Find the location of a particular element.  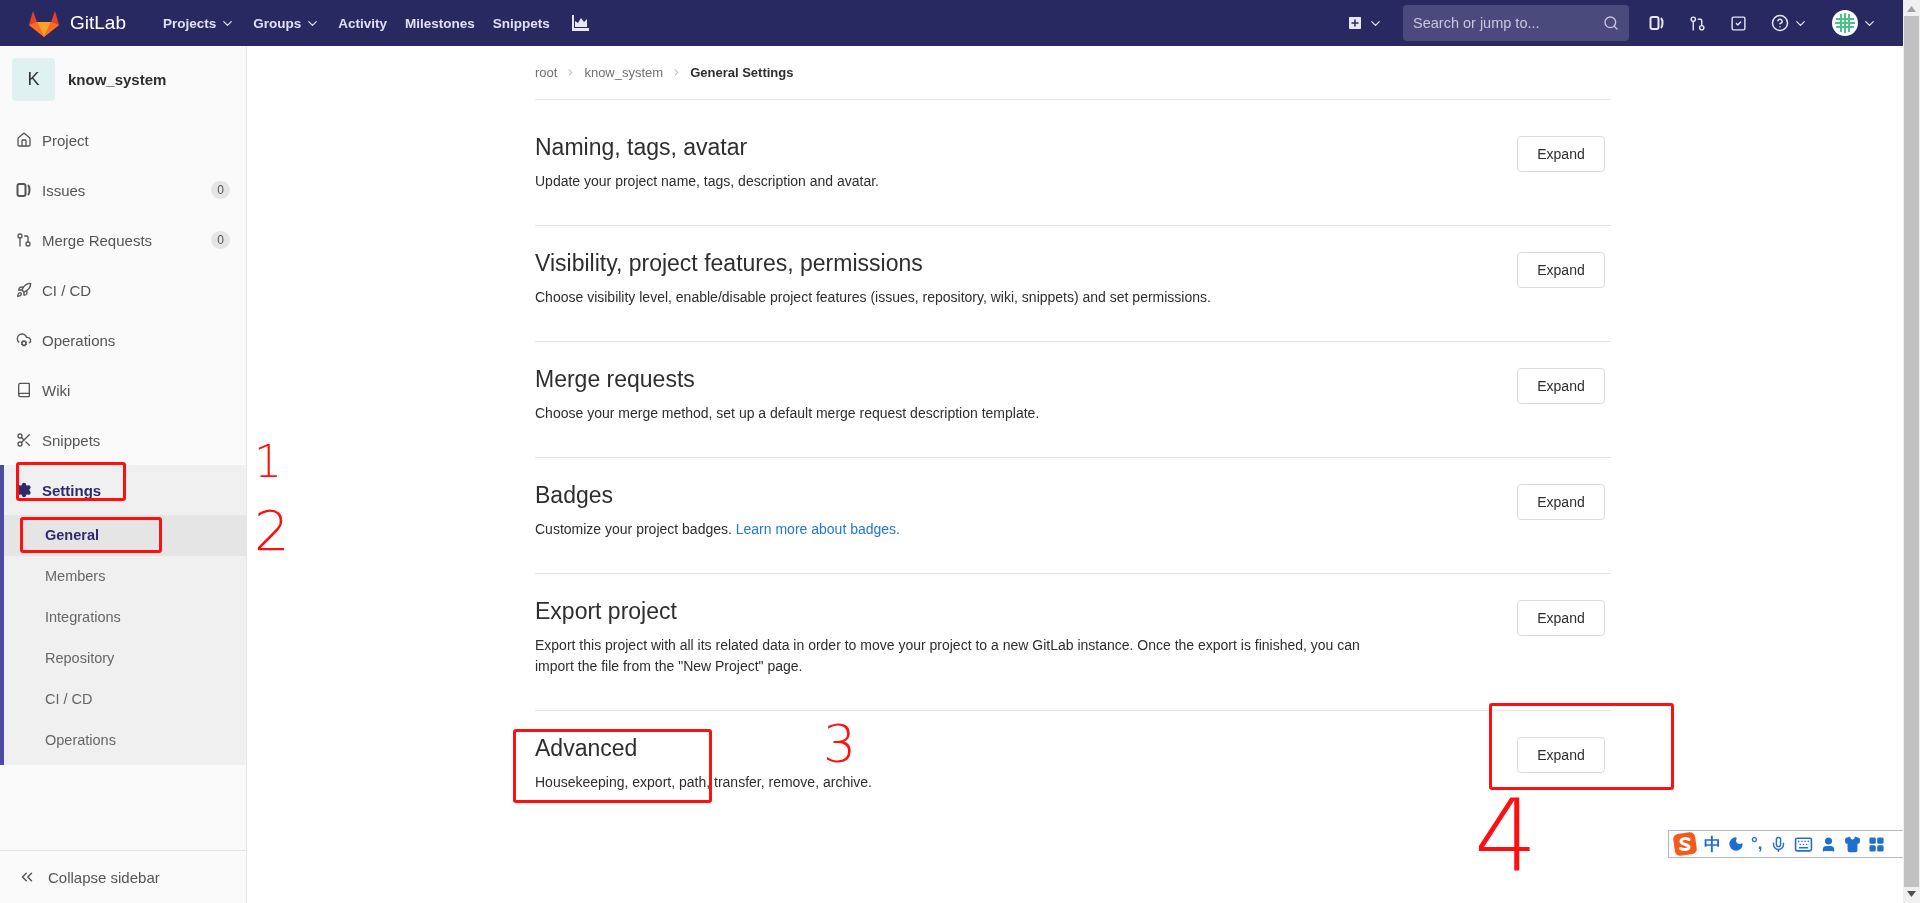

sidebar-subitem: Operations is located at coordinates (125, 740).